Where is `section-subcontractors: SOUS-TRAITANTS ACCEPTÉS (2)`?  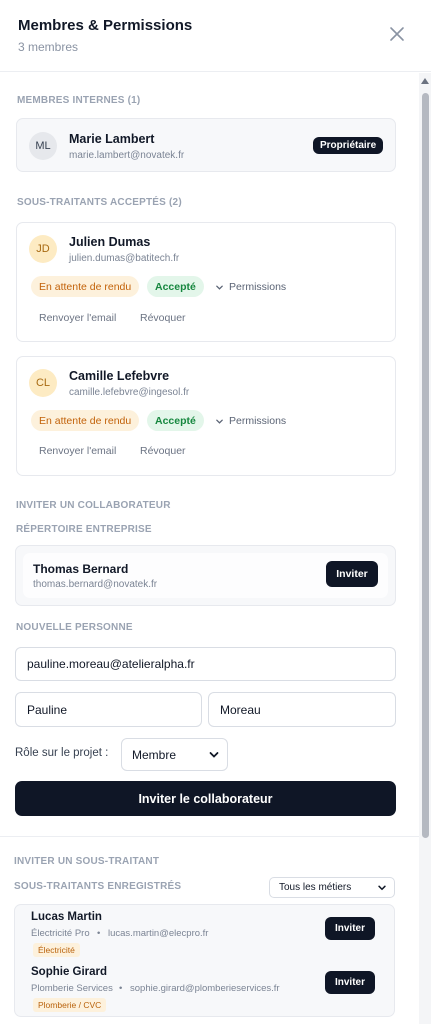 section-subcontractors: SOUS-TRAITANTS ACCEPTÉS (2) is located at coordinates (99, 202).